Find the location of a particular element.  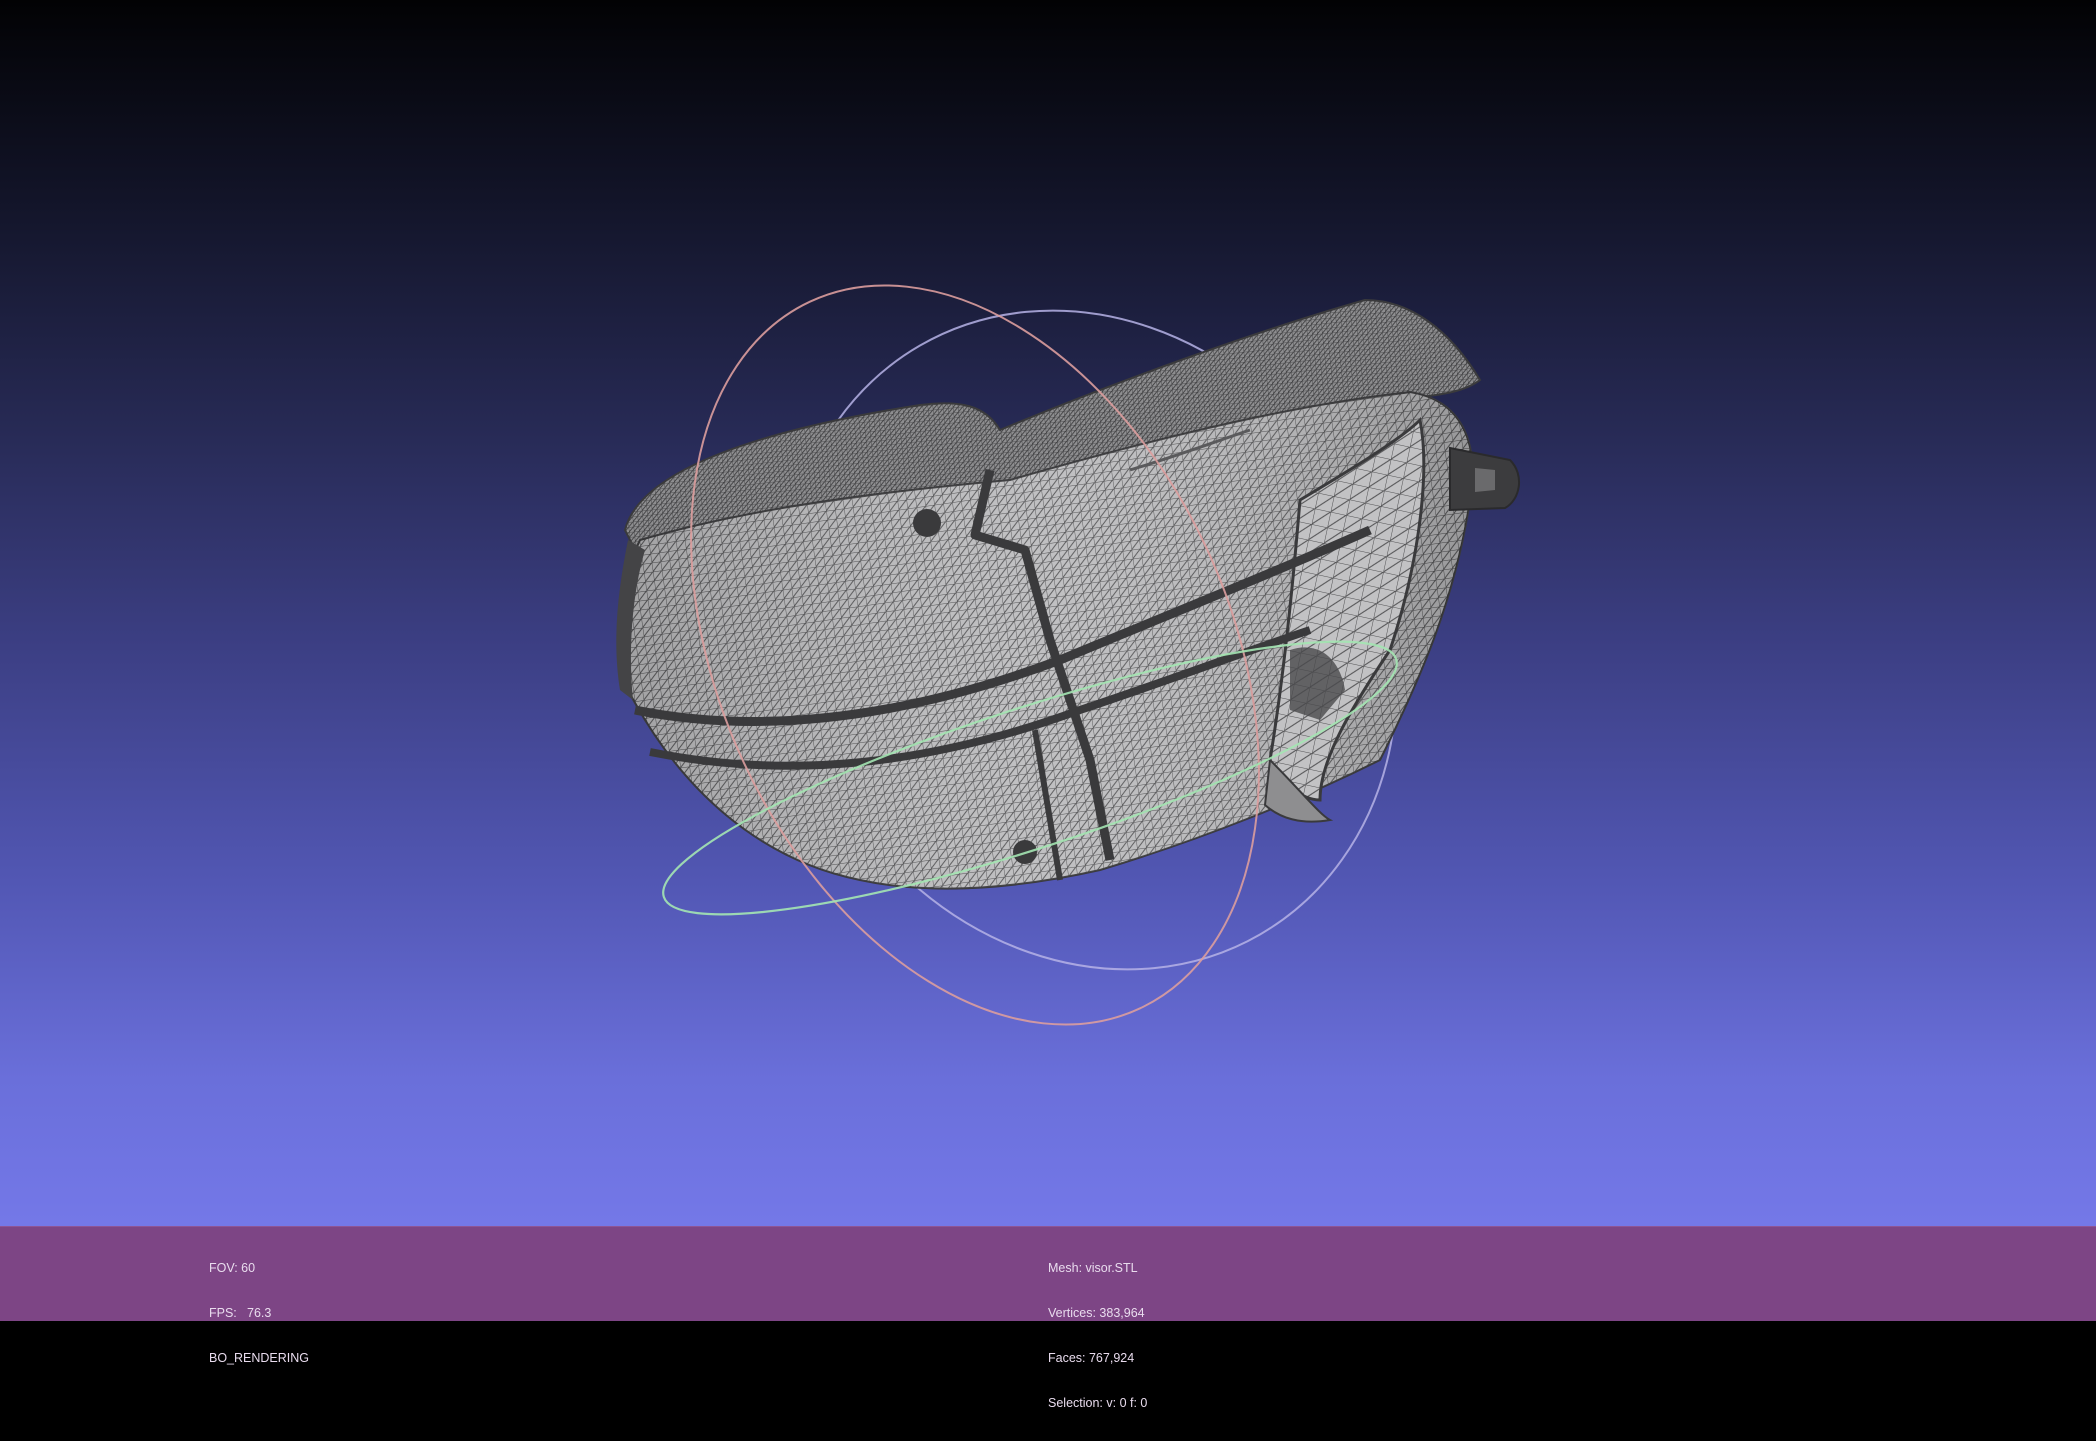

fps-value: 76.3 is located at coordinates (259, 1313).